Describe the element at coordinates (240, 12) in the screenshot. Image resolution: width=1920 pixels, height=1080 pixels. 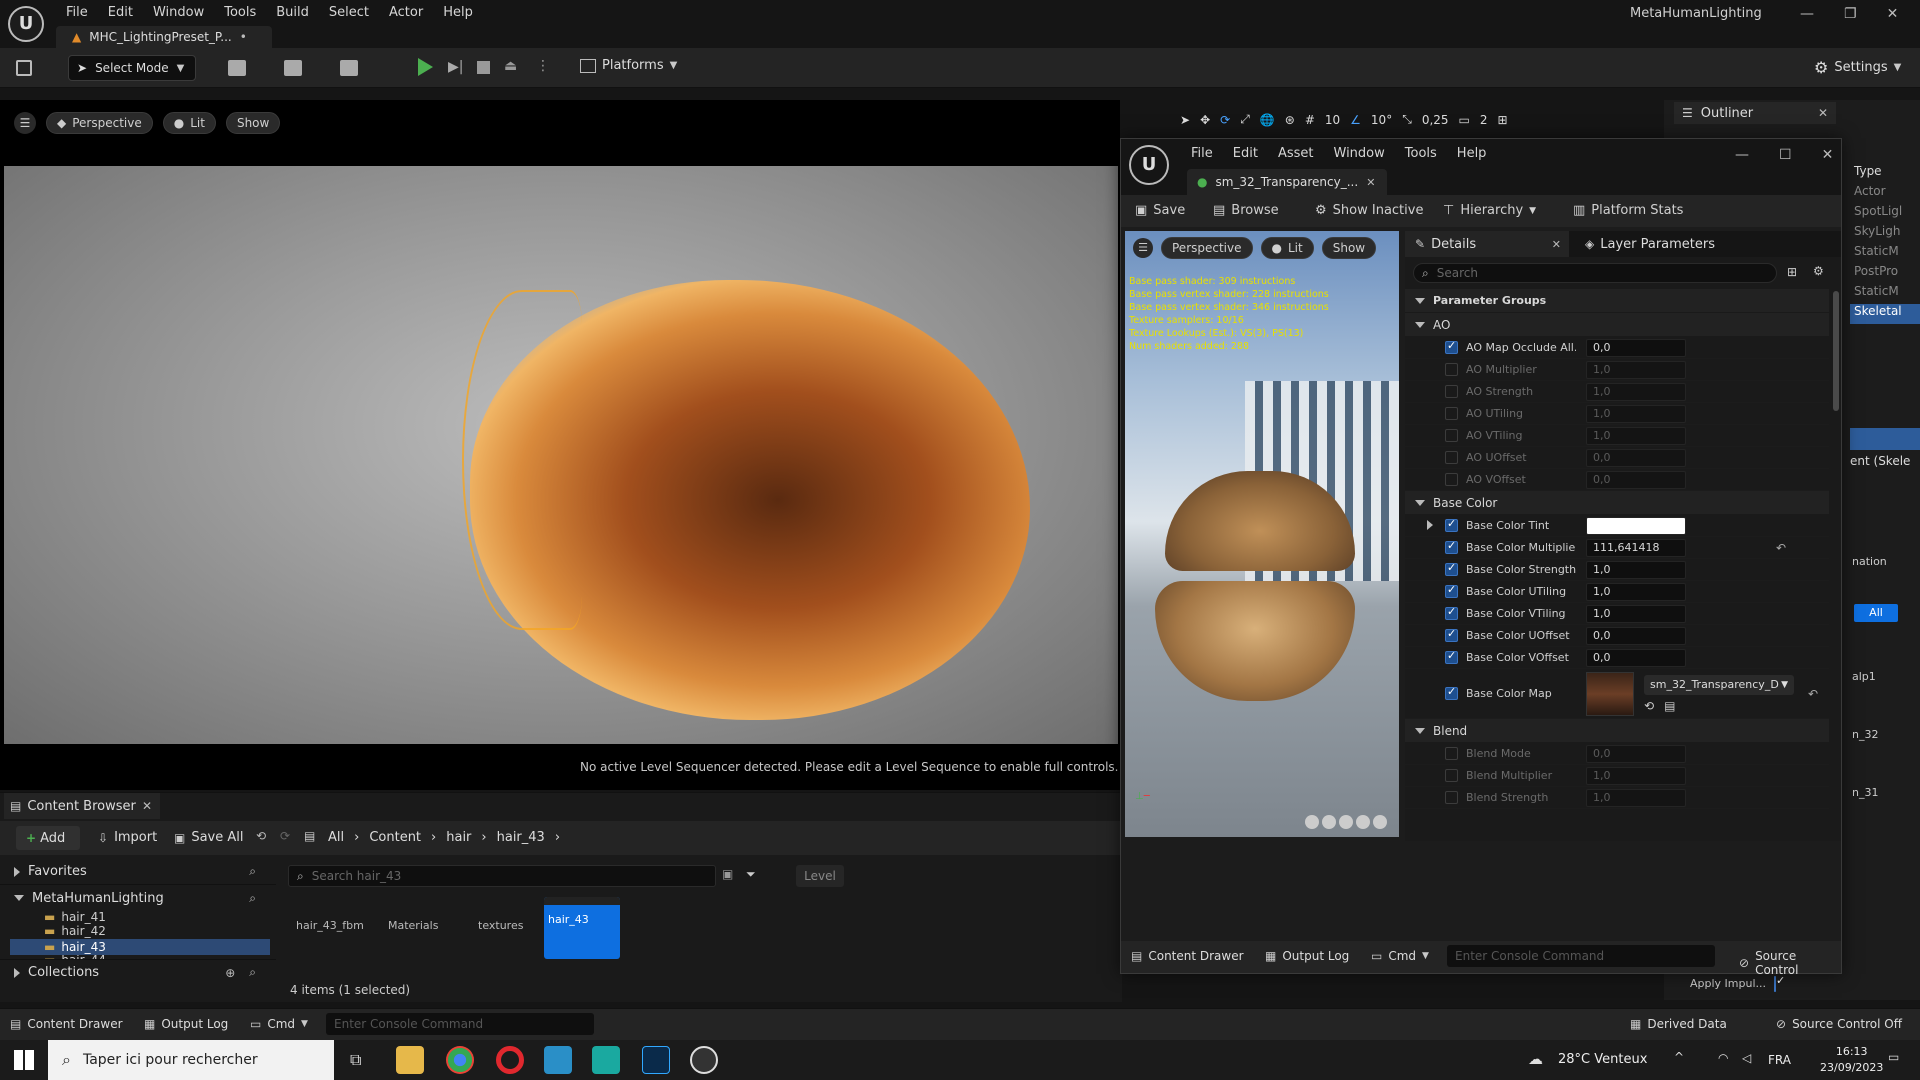
I see `menu-tools: Tools` at that location.